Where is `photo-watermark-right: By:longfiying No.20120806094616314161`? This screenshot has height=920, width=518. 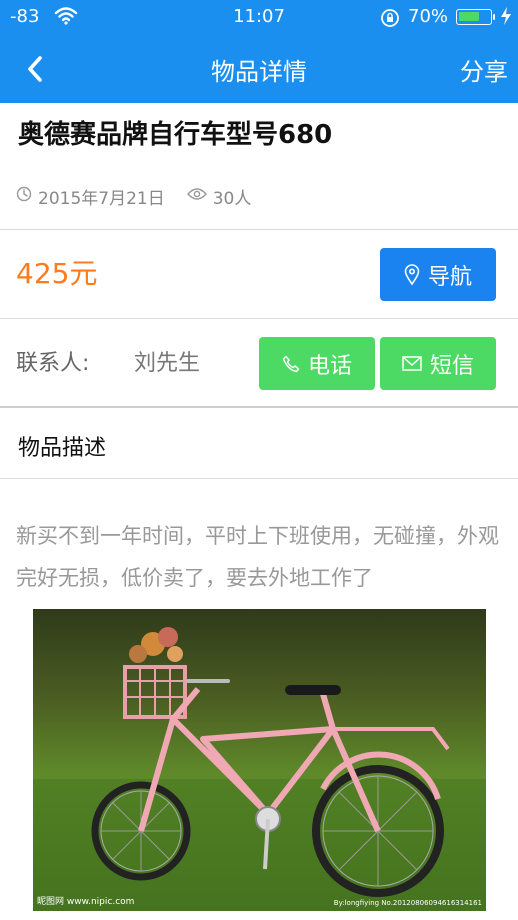 photo-watermark-right: By:longfiying No.20120806094616314161 is located at coordinates (407, 903).